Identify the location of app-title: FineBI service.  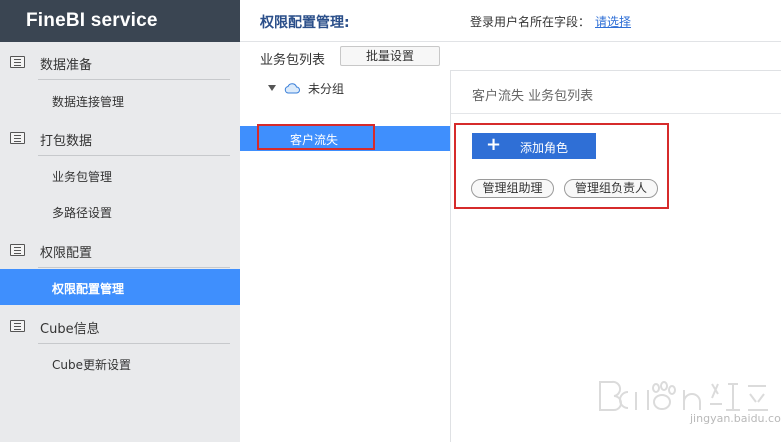
(120, 21).